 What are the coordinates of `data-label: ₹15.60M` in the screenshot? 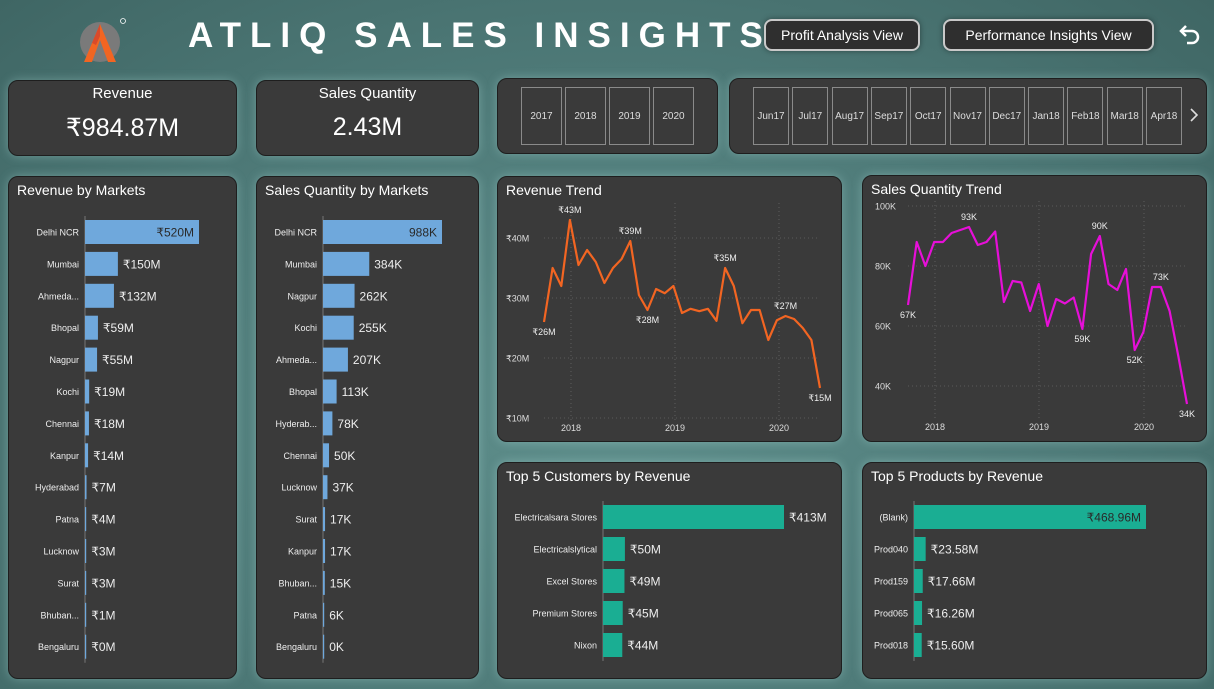 It's located at (951, 646).